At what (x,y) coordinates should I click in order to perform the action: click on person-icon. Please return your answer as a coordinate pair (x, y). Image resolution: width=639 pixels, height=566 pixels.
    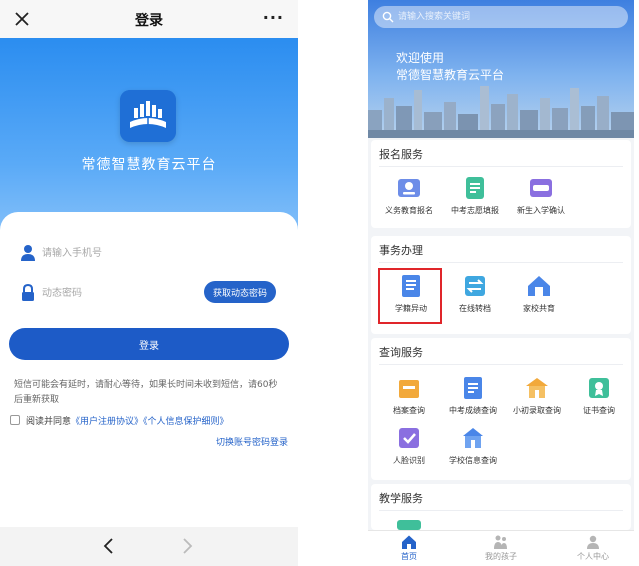
    Looking at the image, I should click on (593, 542).